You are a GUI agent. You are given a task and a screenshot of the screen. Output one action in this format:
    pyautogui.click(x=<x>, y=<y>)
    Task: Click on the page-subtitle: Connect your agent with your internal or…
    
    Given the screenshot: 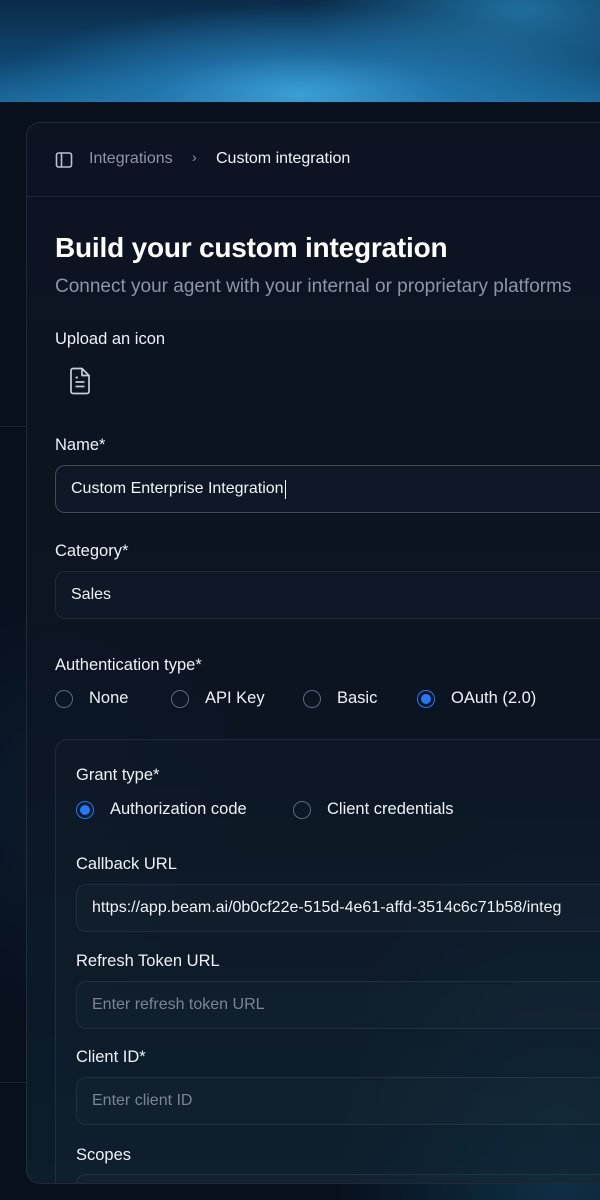 What is the action you would take?
    pyautogui.click(x=313, y=286)
    